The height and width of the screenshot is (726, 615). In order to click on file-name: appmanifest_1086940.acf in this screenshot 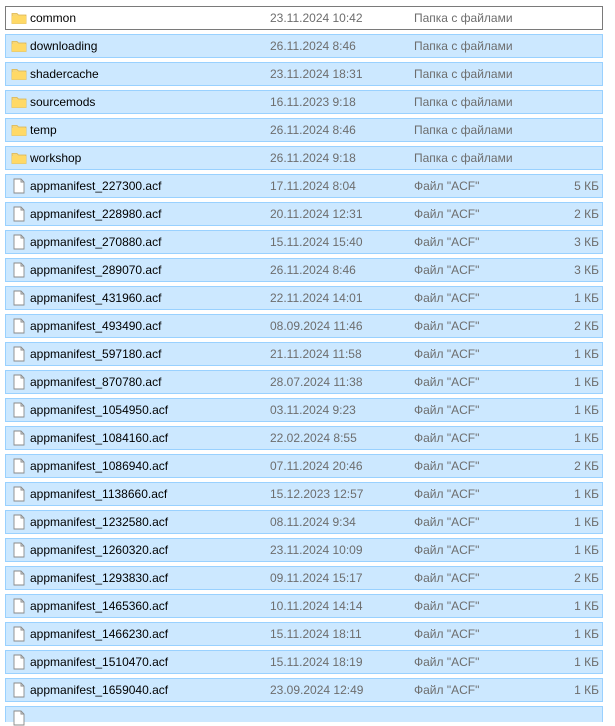, I will do `click(99, 466)`.